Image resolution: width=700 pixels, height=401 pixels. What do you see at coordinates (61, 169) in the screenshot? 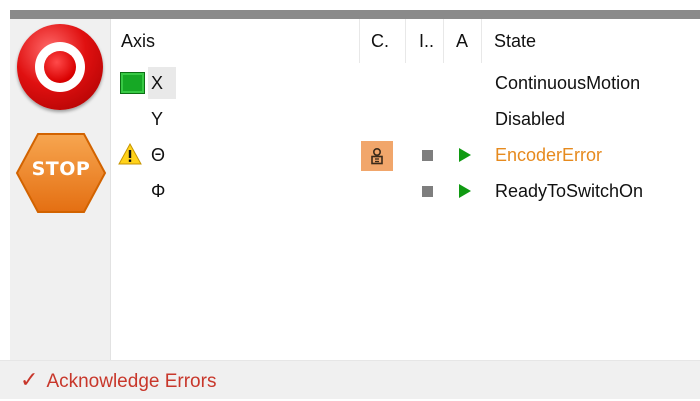
I see `stop-label: STOP` at bounding box center [61, 169].